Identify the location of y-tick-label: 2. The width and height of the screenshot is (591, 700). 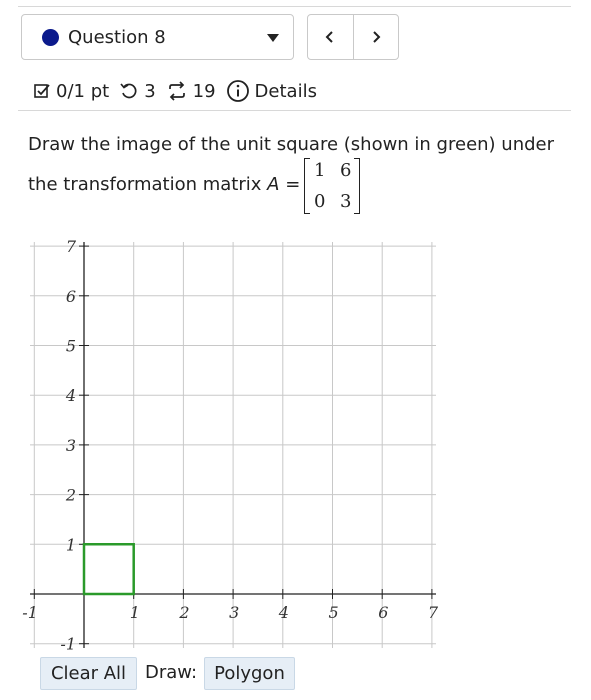
(70, 495).